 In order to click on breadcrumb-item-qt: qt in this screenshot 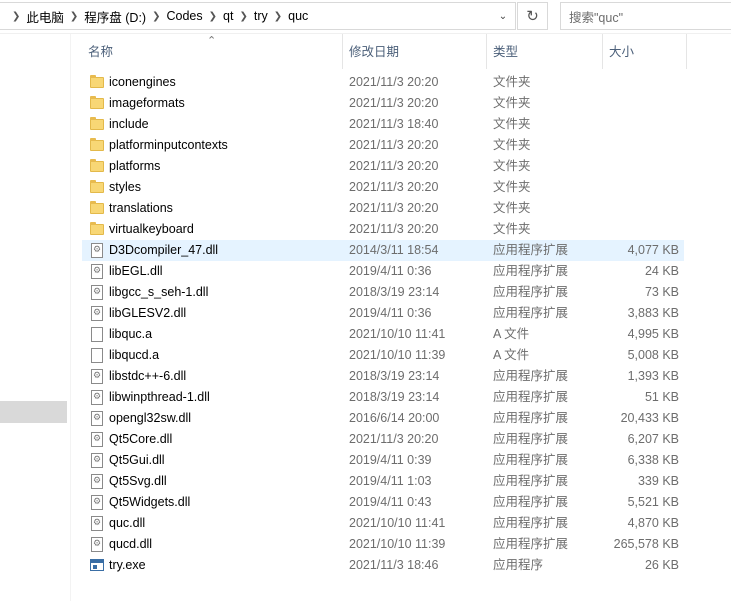, I will do `click(228, 16)`.